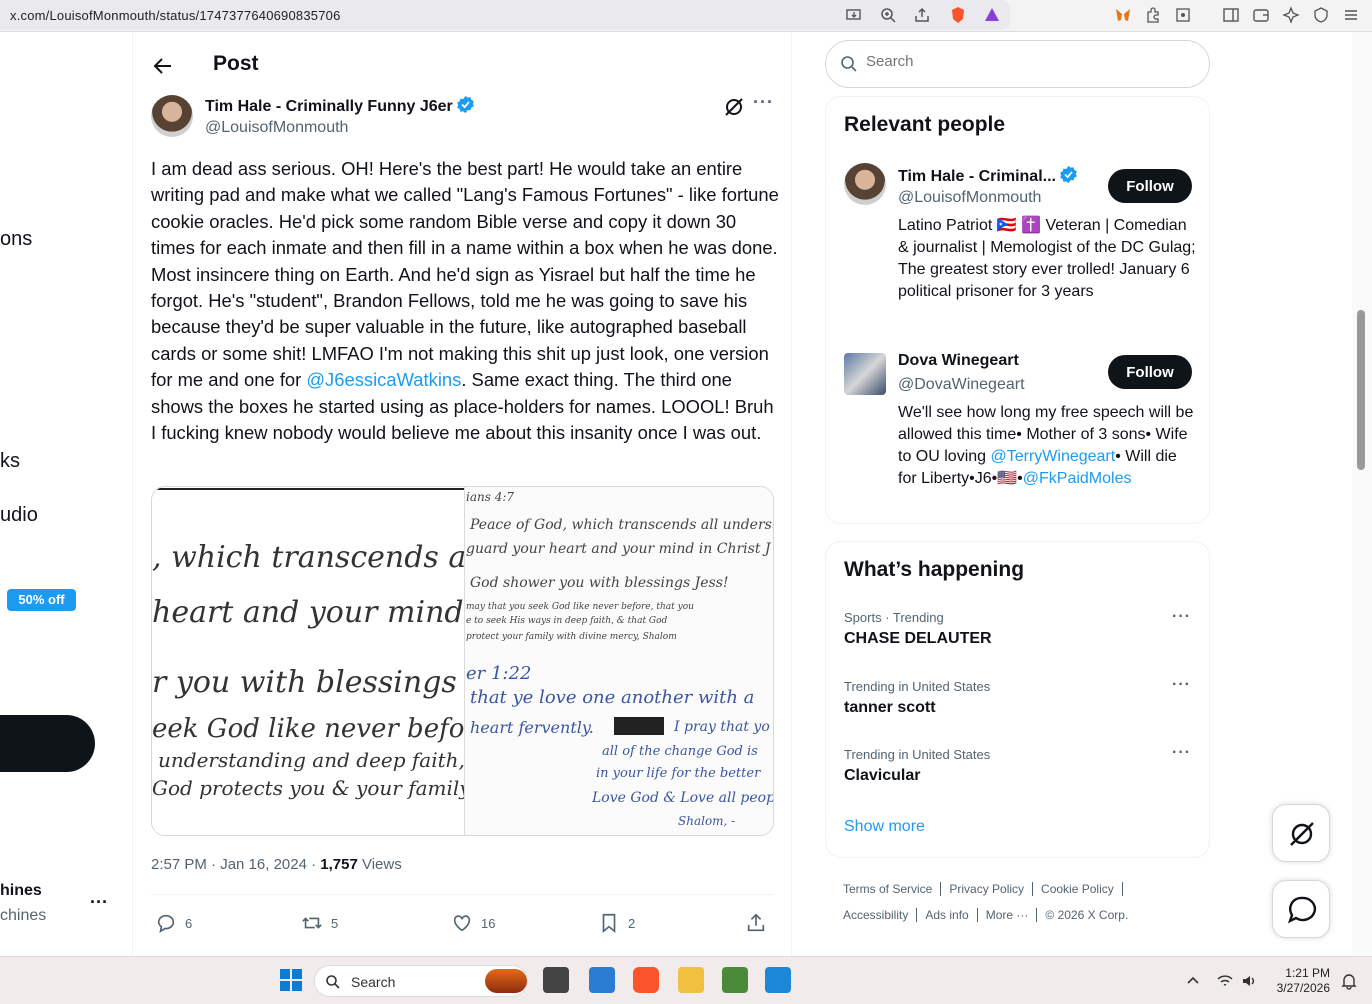 Image resolution: width=1372 pixels, height=1004 pixels. Describe the element at coordinates (276, 128) in the screenshot. I see `author-handle: @LouisofMonmouth` at that location.